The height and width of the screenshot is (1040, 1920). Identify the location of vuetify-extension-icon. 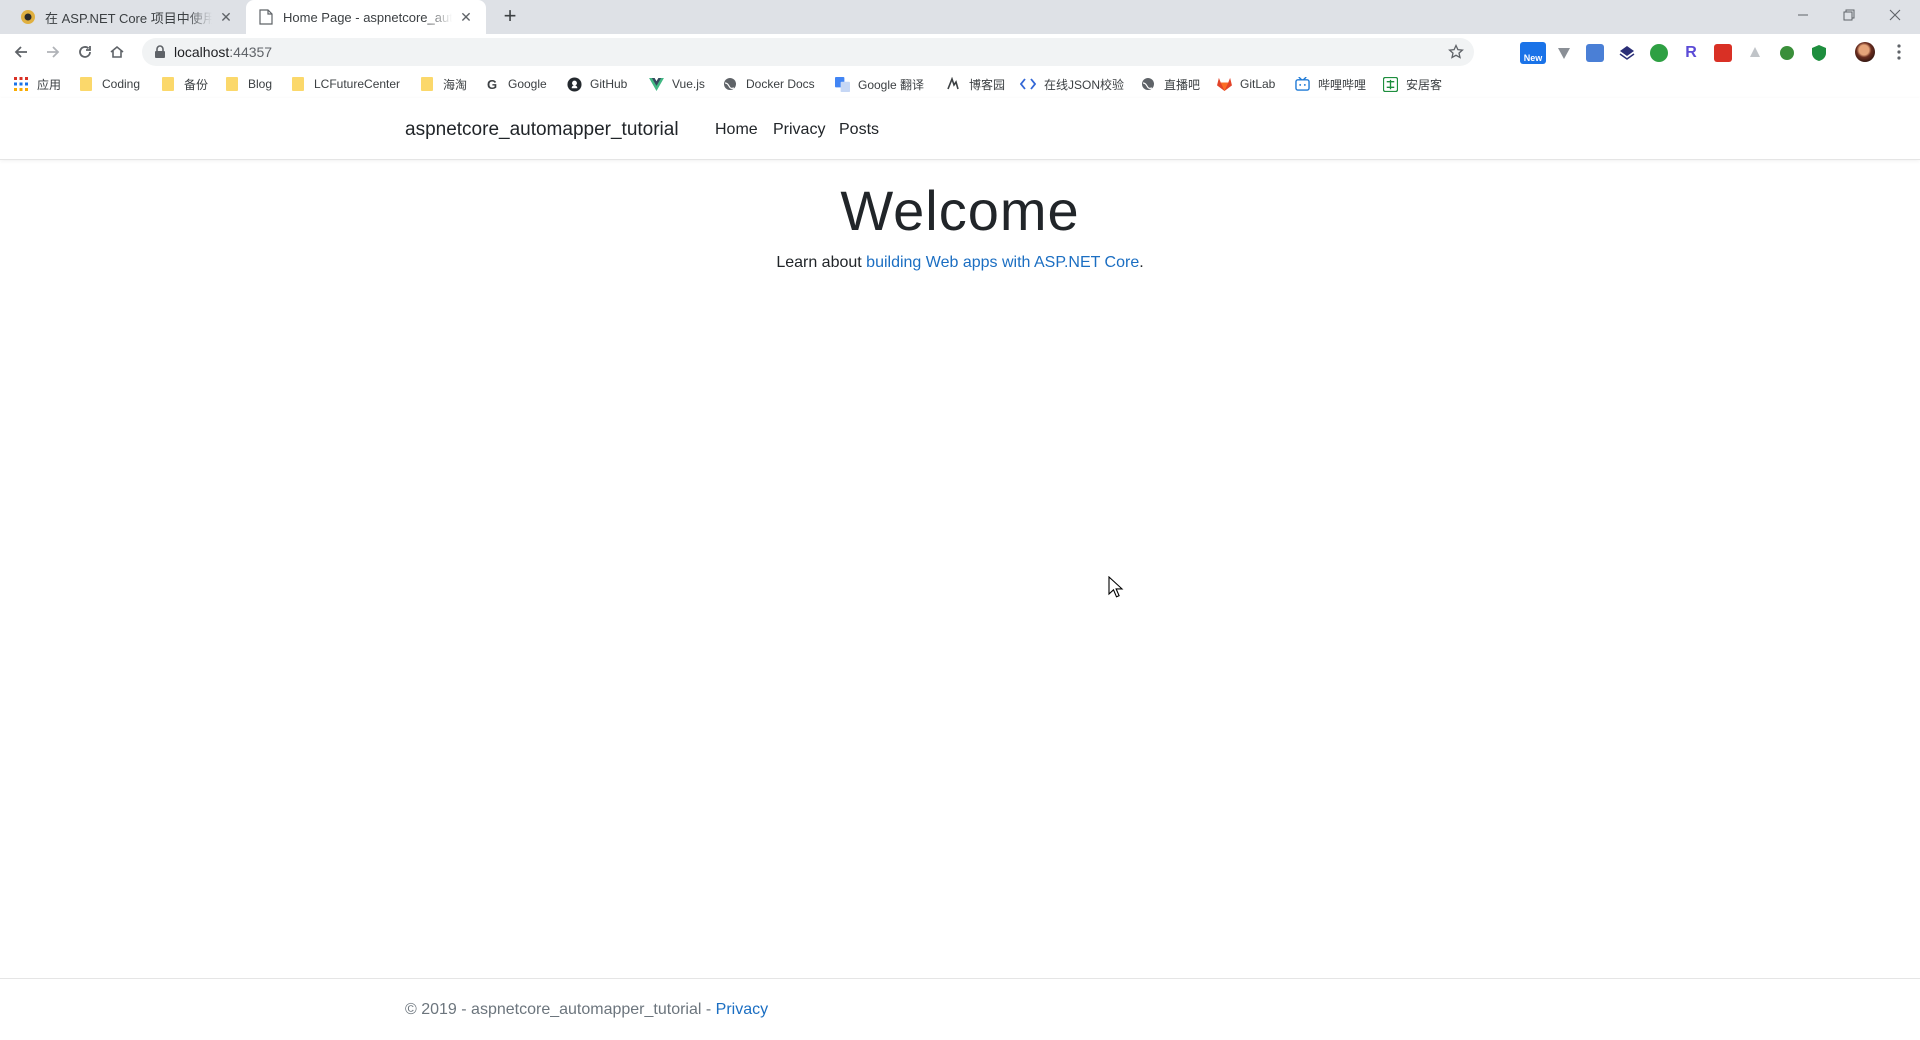
(1564, 53).